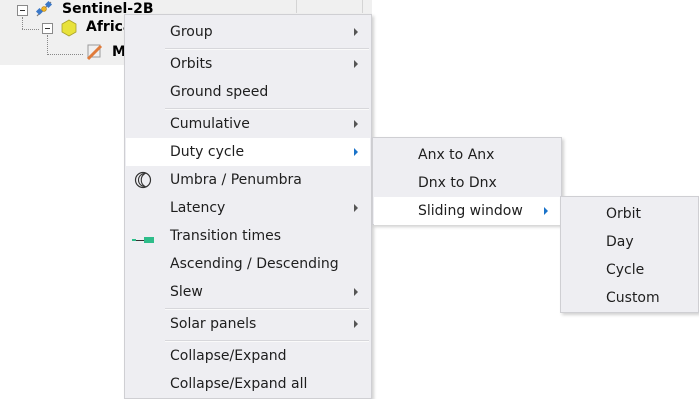  I want to click on menu-item-label: Custom, so click(633, 298).